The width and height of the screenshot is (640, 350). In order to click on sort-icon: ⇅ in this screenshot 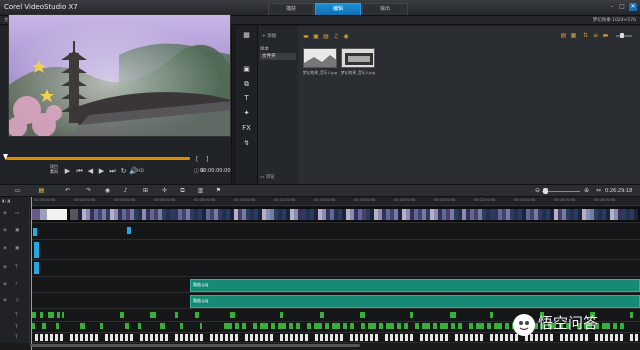, I will do `click(585, 35)`.